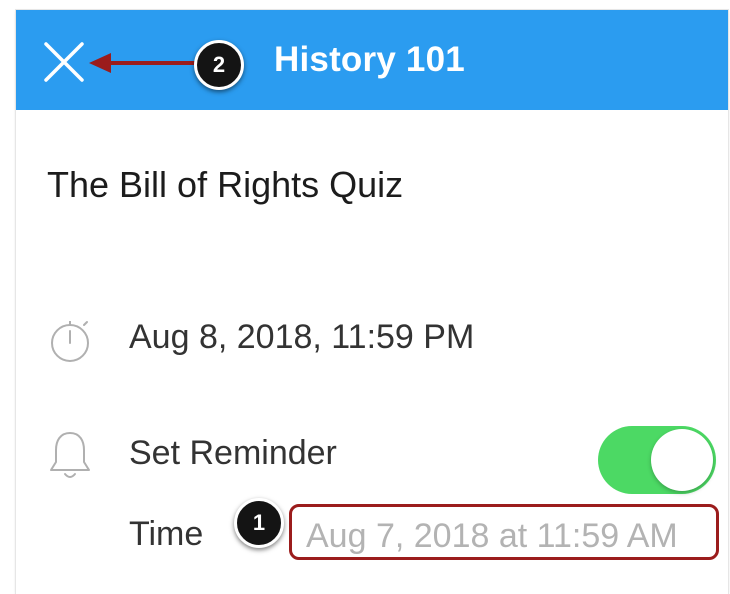 The height and width of the screenshot is (594, 730). What do you see at coordinates (259, 523) in the screenshot?
I see `callout-badge-1: 1` at bounding box center [259, 523].